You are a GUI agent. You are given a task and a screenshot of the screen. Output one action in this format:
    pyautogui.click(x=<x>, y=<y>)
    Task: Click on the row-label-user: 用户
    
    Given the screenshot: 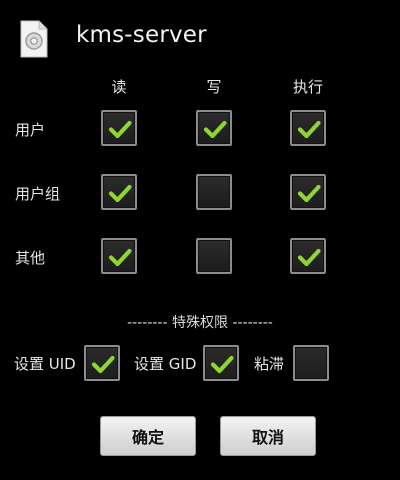 What is the action you would take?
    pyautogui.click(x=30, y=130)
    